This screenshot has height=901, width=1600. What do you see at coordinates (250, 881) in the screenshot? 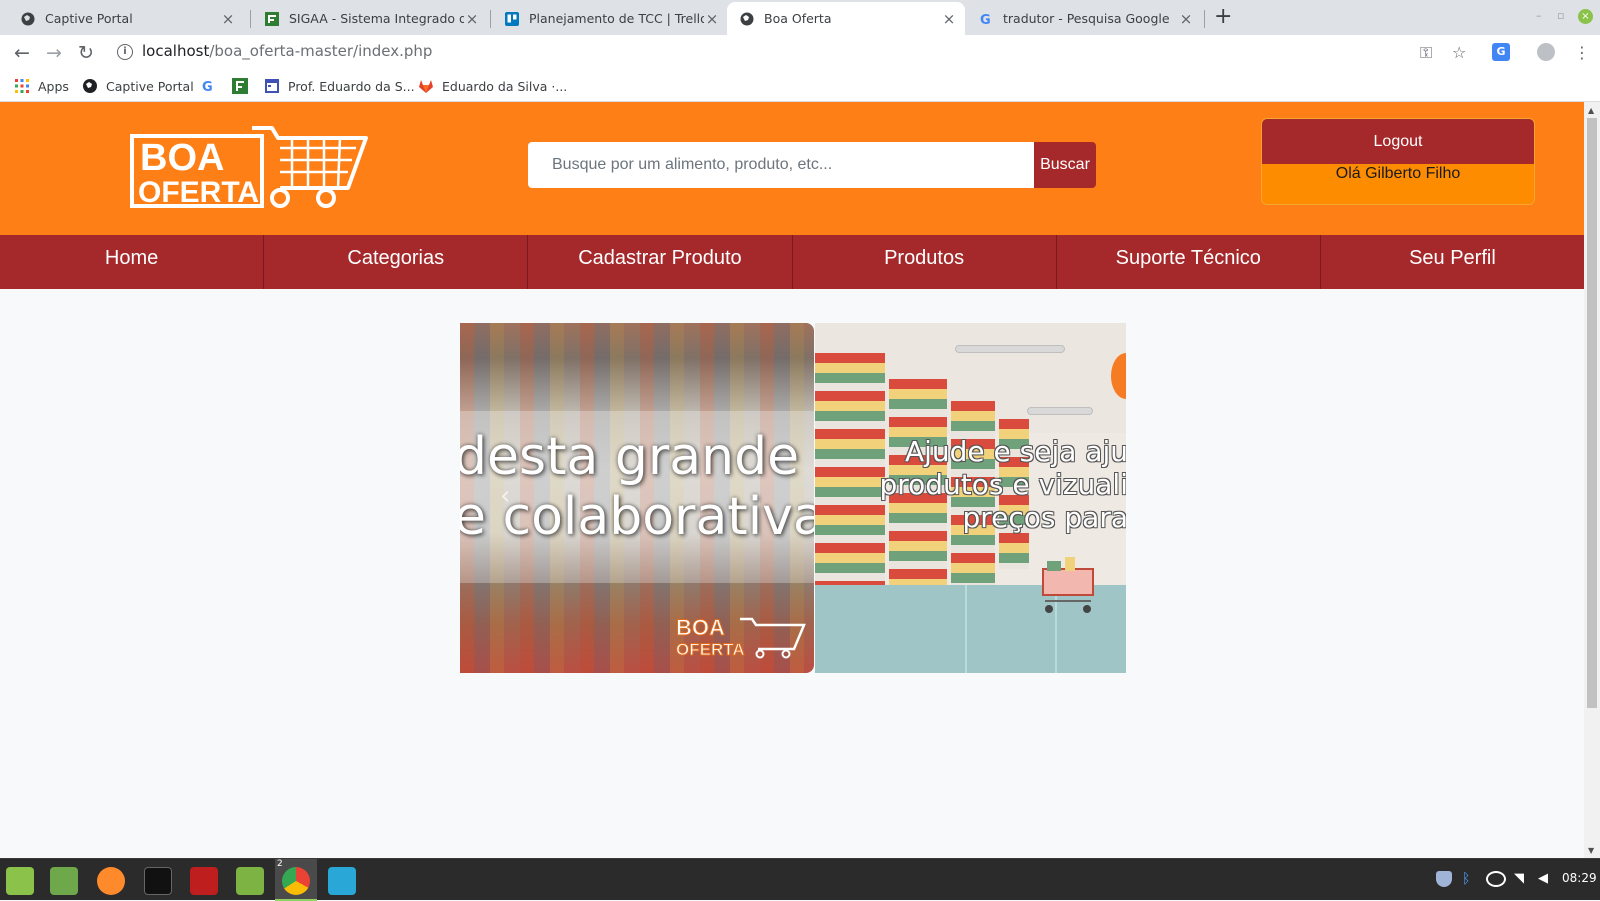
I see `files-icon` at bounding box center [250, 881].